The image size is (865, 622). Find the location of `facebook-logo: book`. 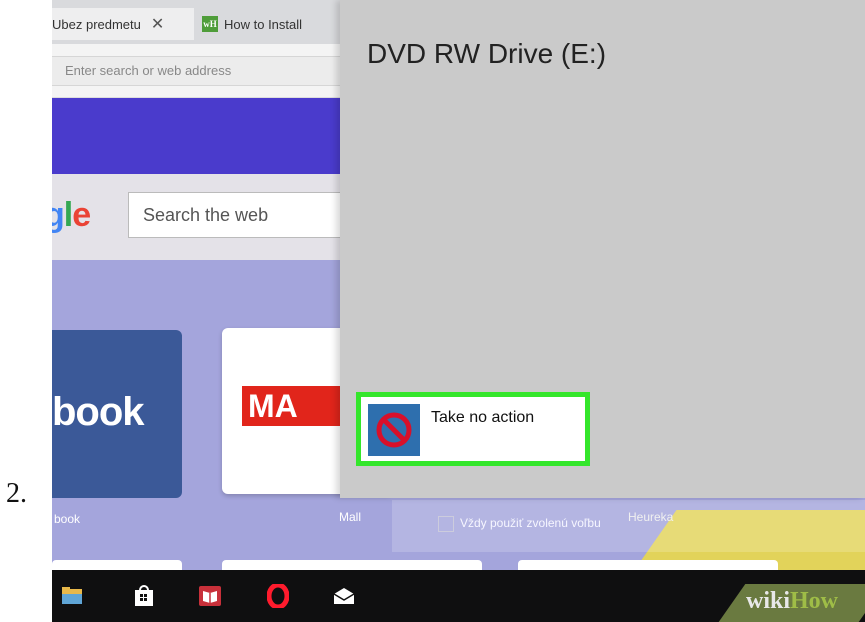

facebook-logo: book is located at coordinates (98, 412).